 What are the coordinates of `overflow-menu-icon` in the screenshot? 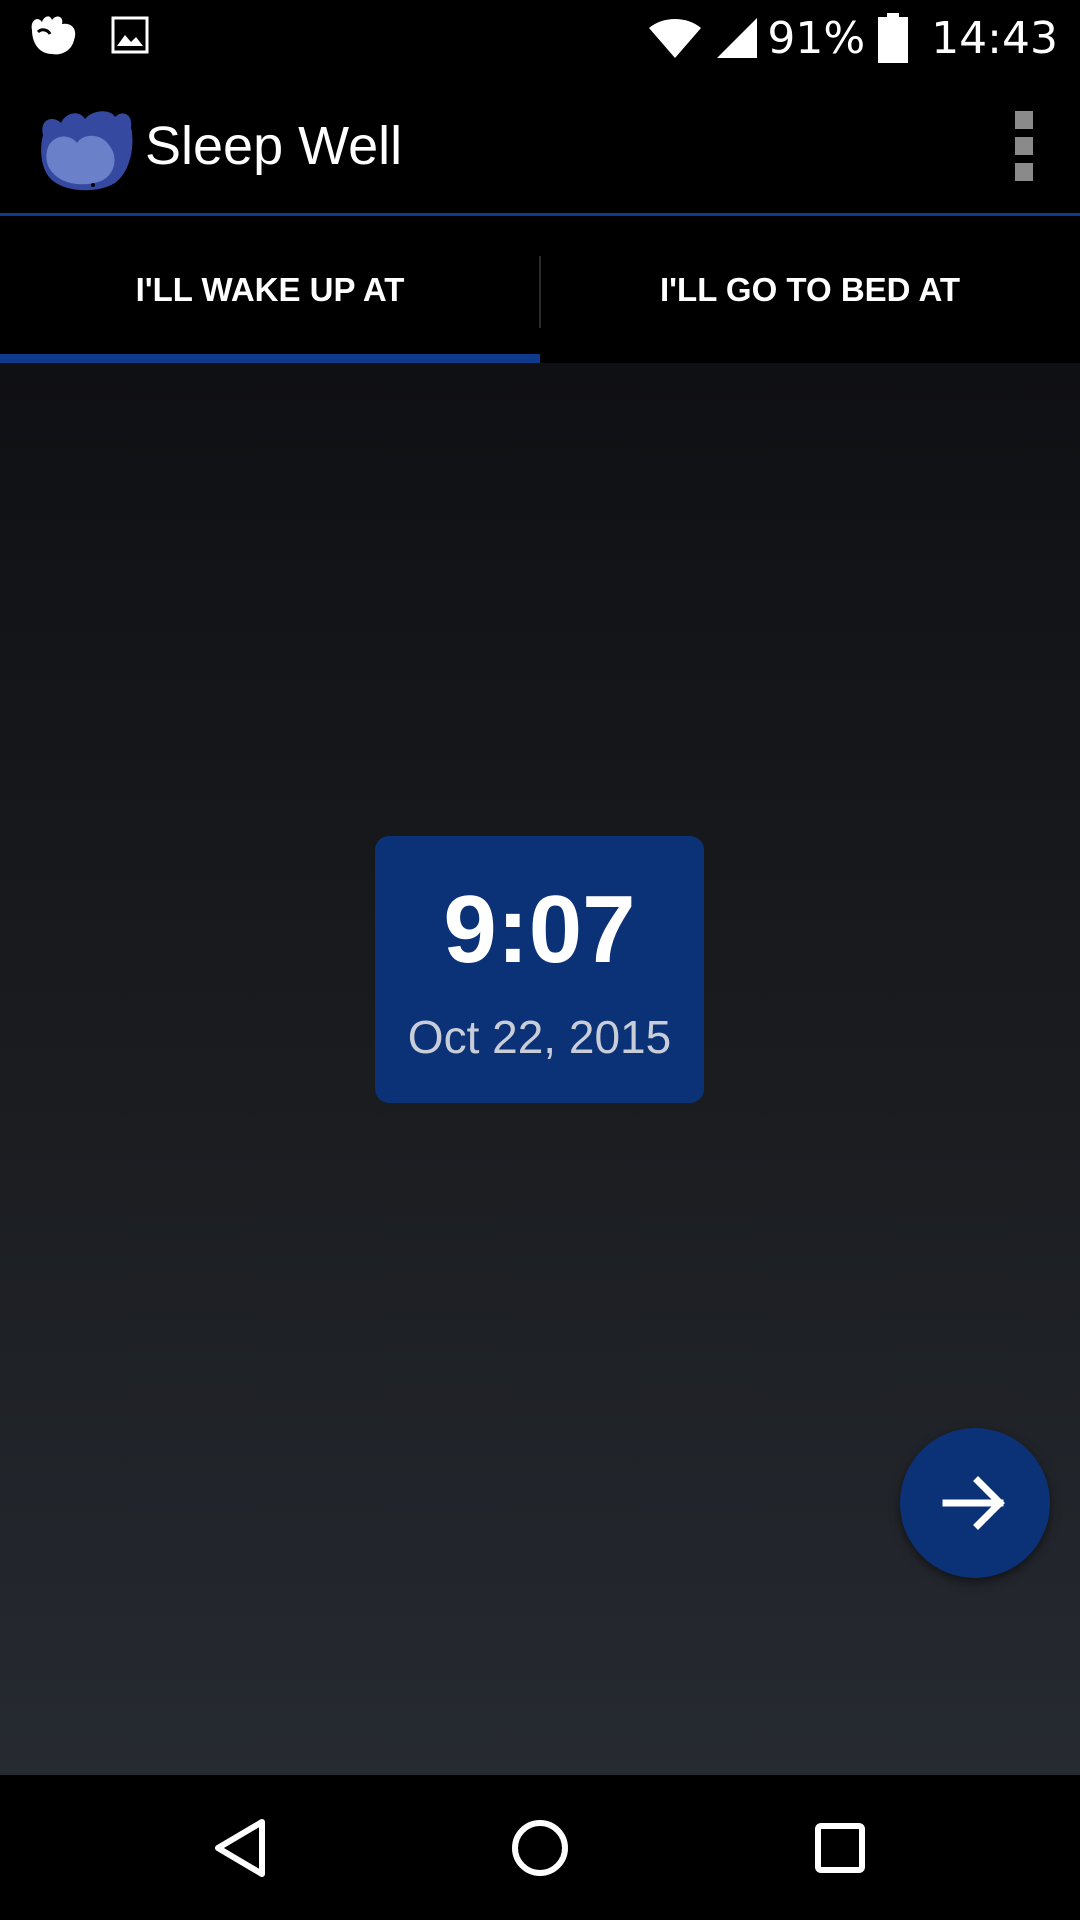 It's located at (1024, 120).